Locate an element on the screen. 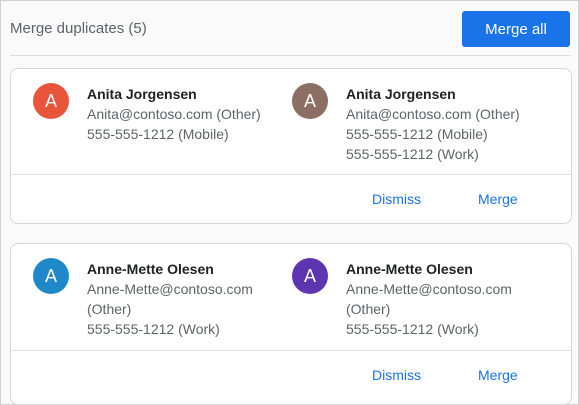  merge-all-button: Merge all is located at coordinates (516, 29).